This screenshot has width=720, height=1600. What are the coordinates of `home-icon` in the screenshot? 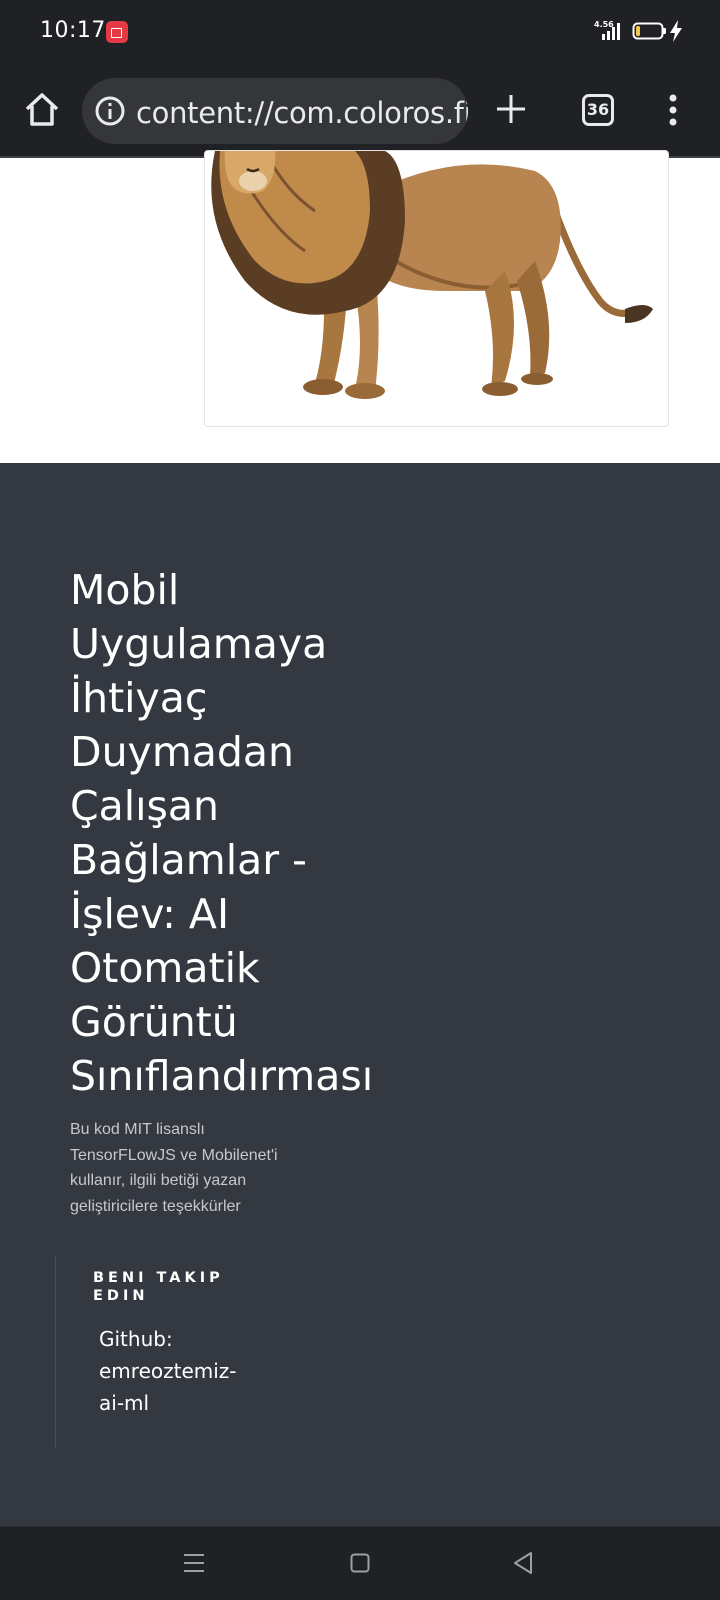 It's located at (42, 110).